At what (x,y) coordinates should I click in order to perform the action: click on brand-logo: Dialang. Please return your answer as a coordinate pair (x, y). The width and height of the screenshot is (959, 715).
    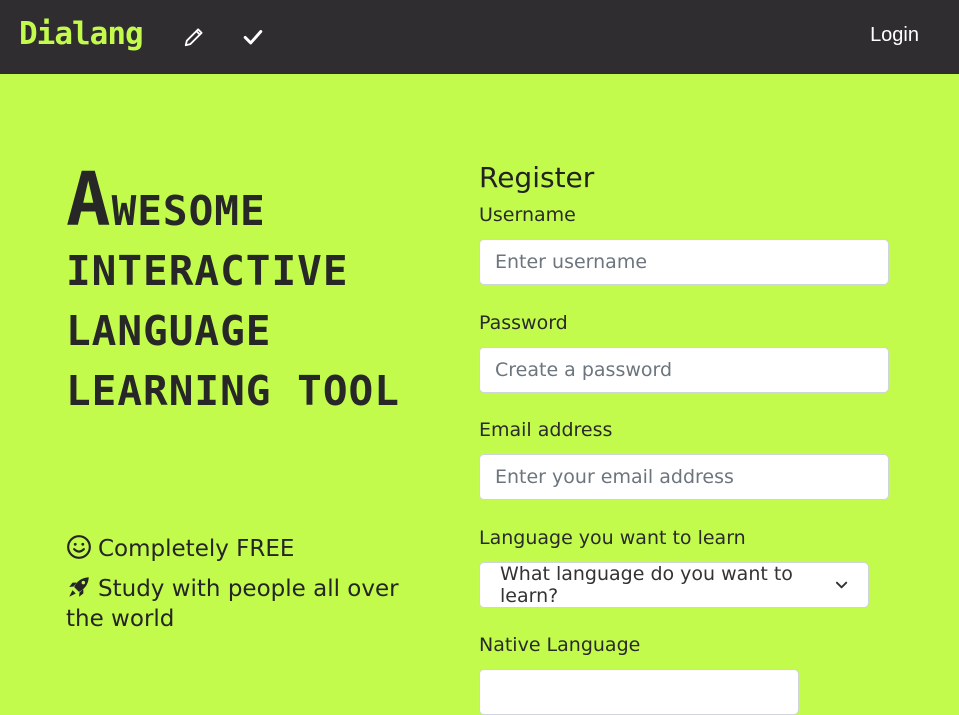
    Looking at the image, I should click on (81, 34).